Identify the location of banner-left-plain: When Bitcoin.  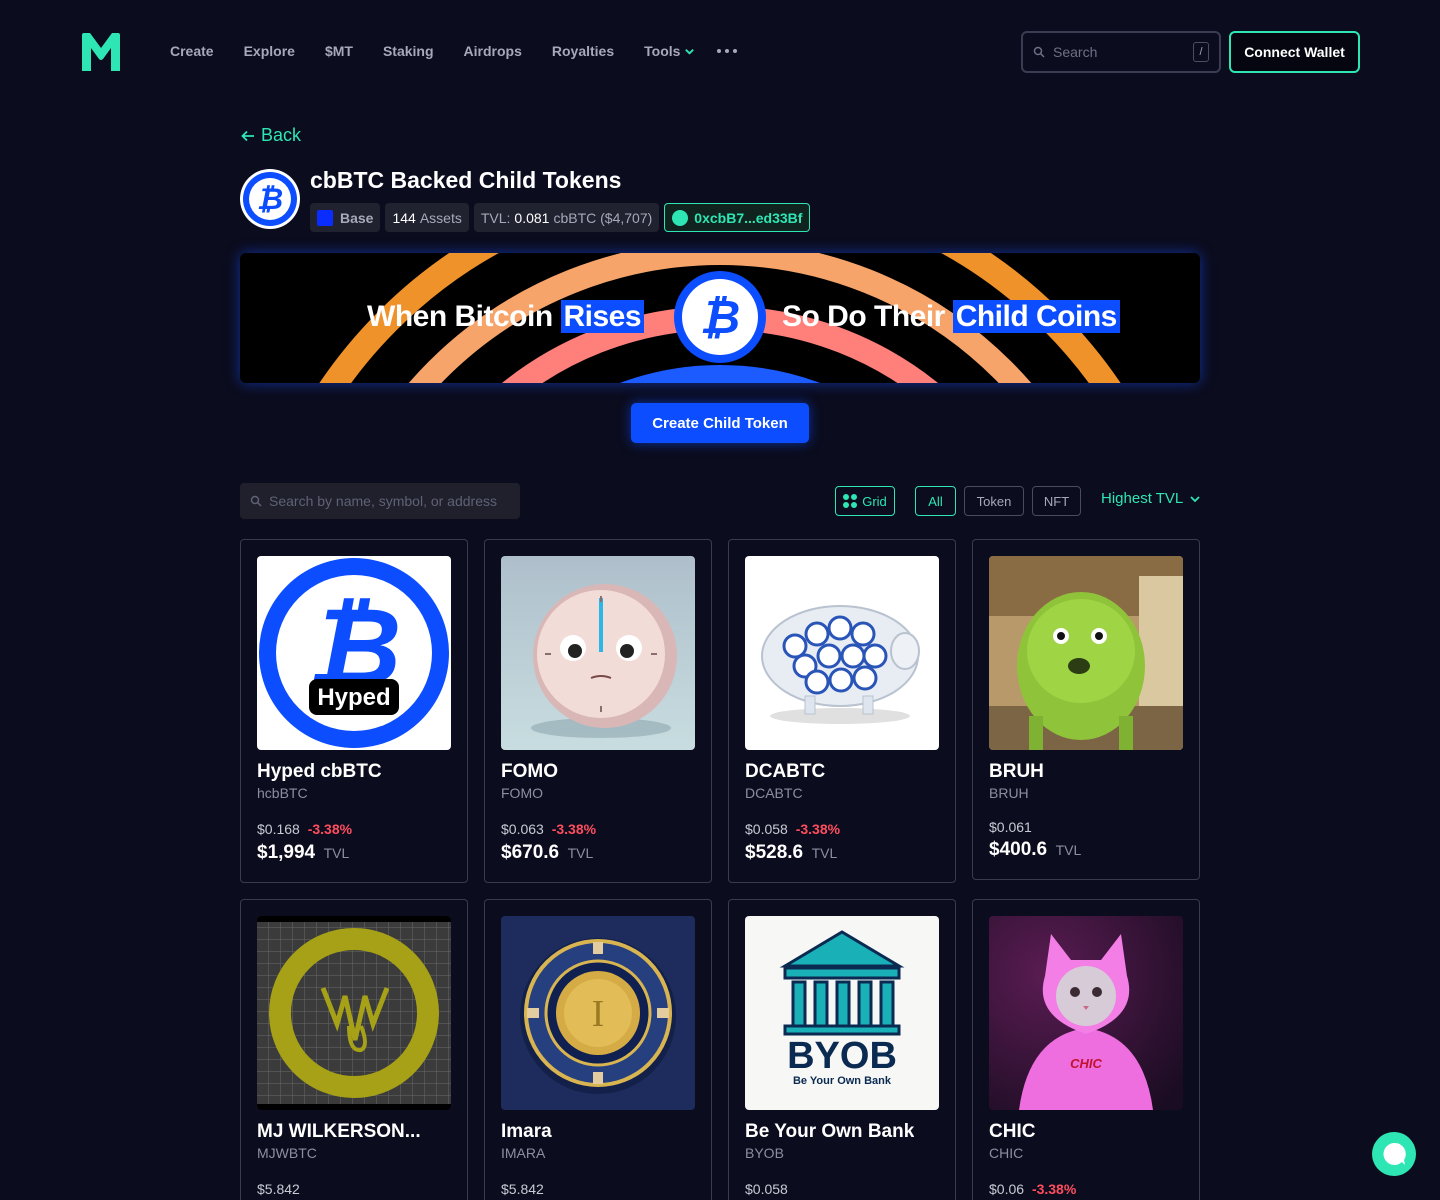
(460, 316).